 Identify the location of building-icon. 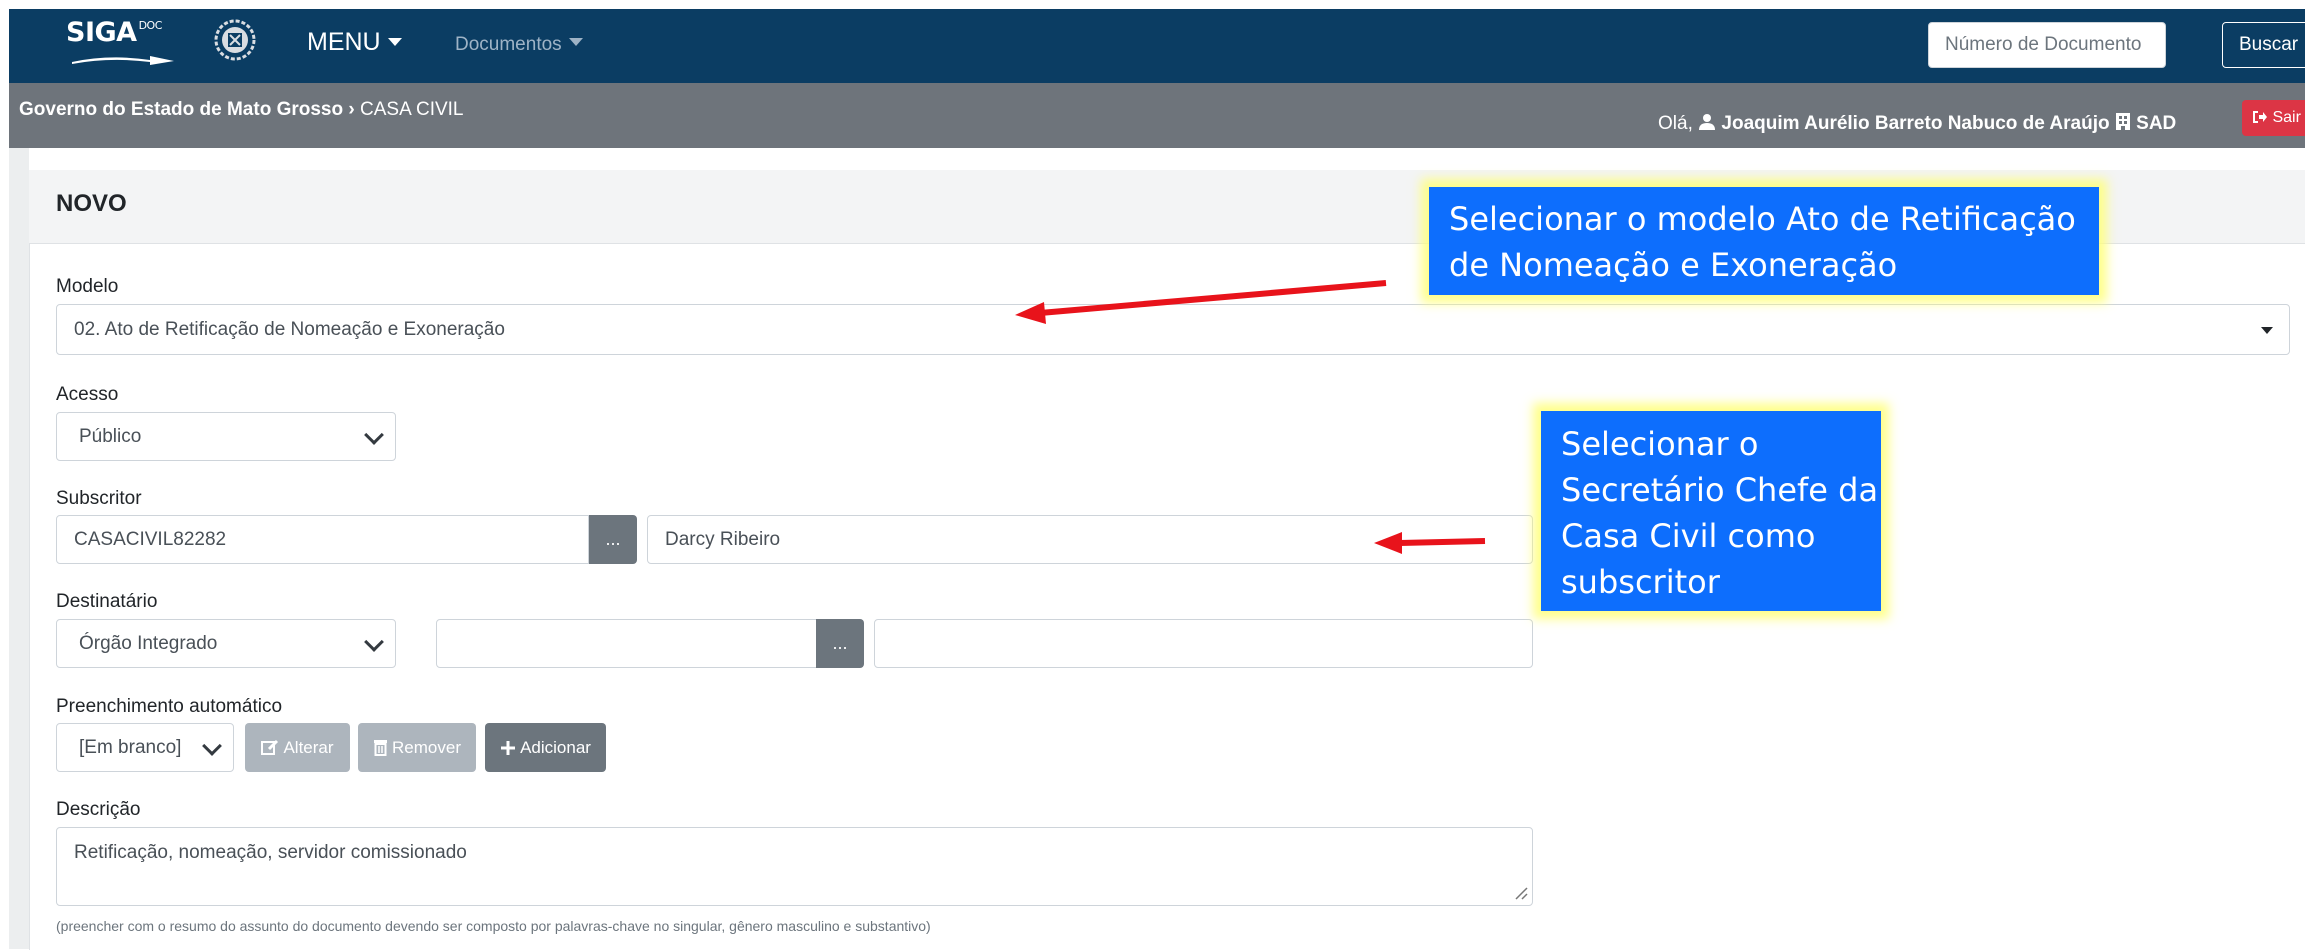
(2122, 121).